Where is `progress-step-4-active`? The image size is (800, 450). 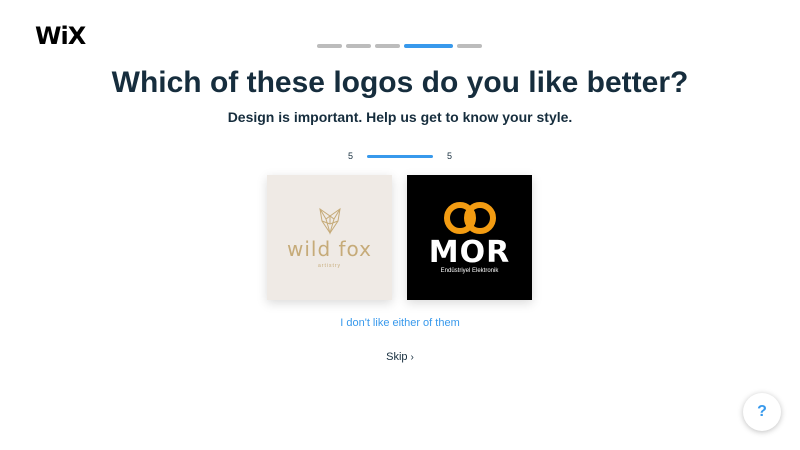
progress-step-4-active is located at coordinates (428, 46).